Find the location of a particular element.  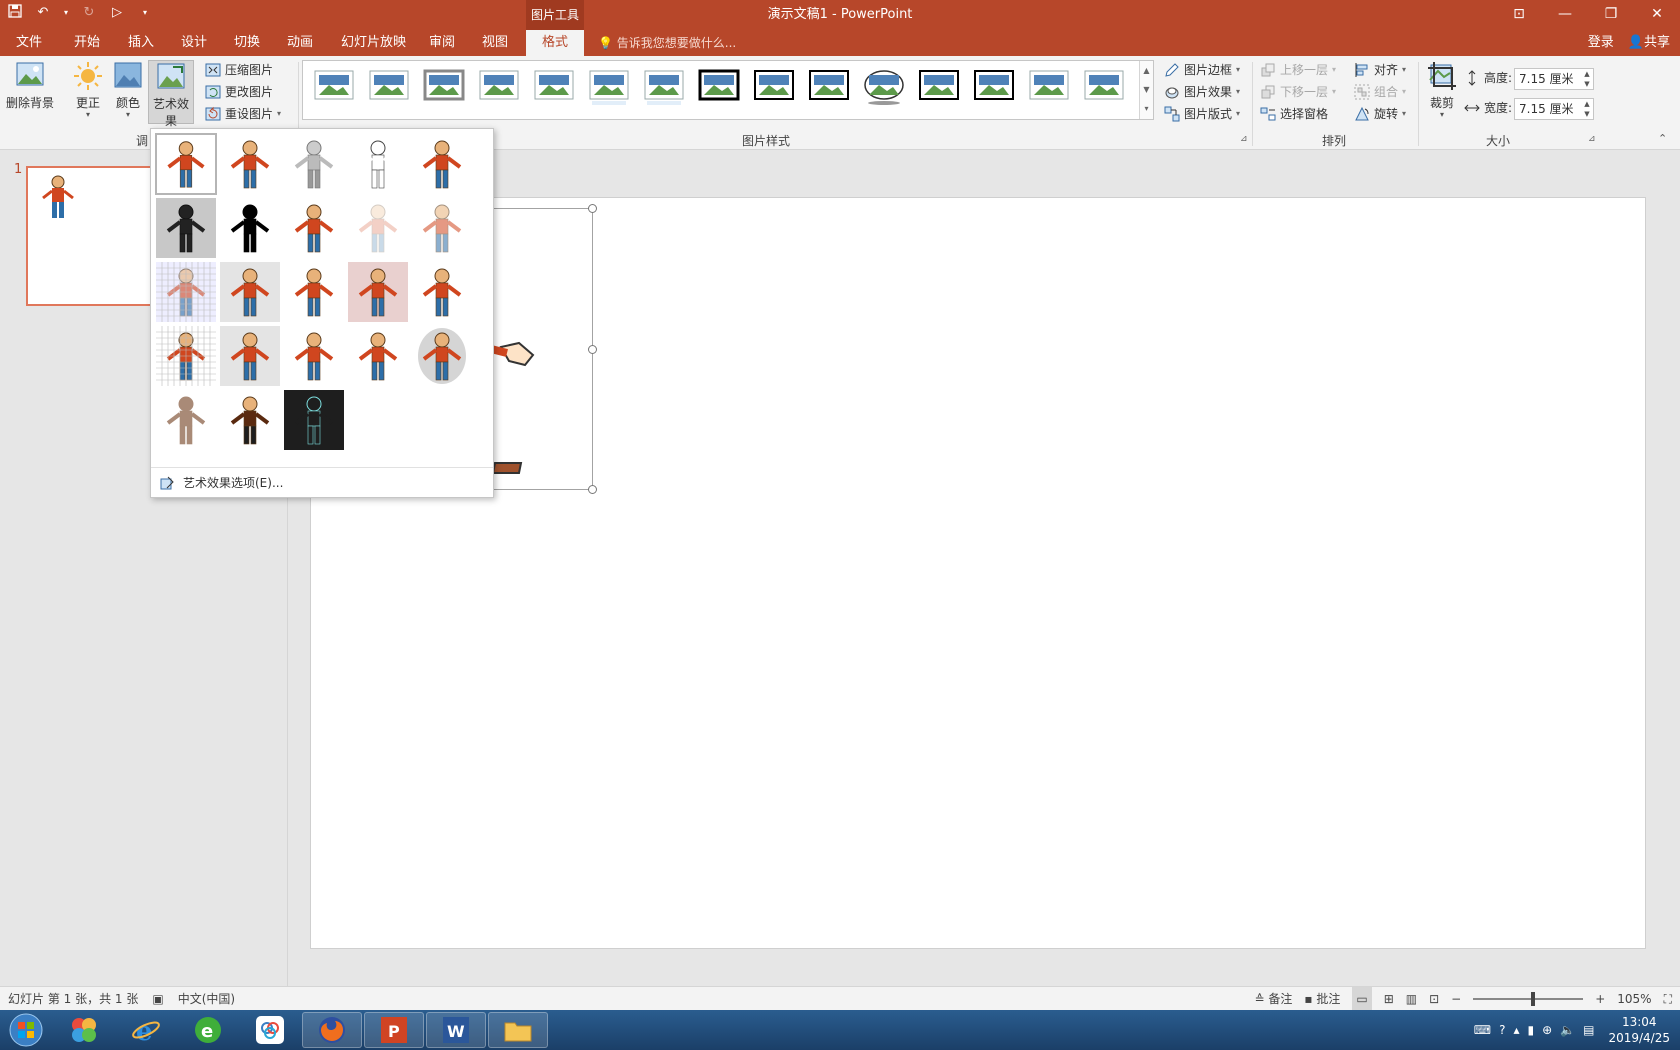

close-button: ✕ is located at coordinates (1657, 15).